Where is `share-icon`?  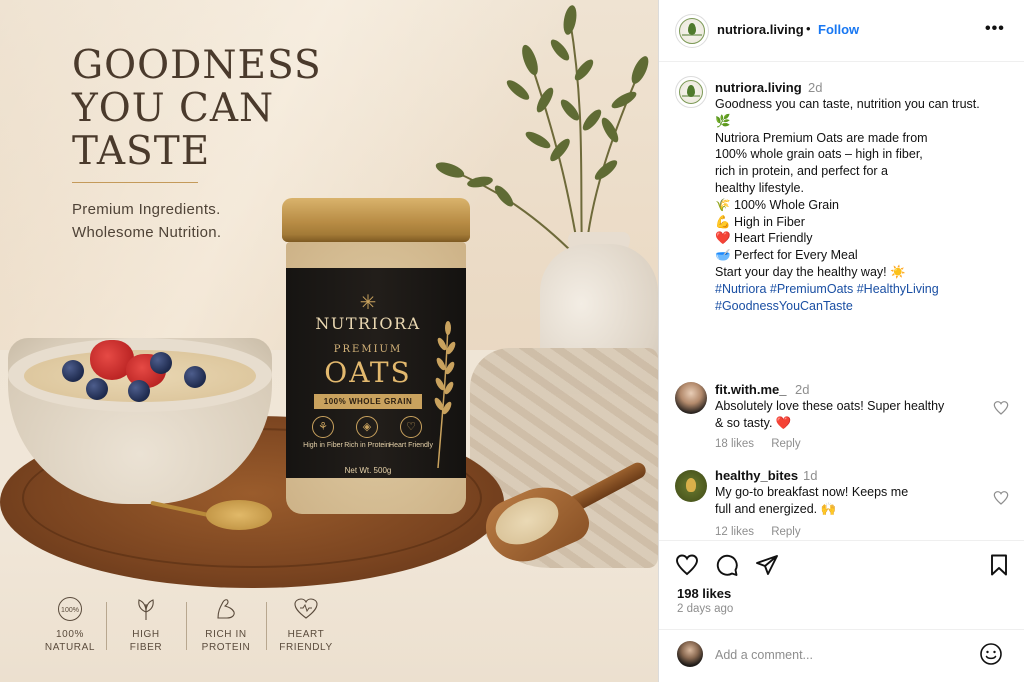
share-icon is located at coordinates (767, 565).